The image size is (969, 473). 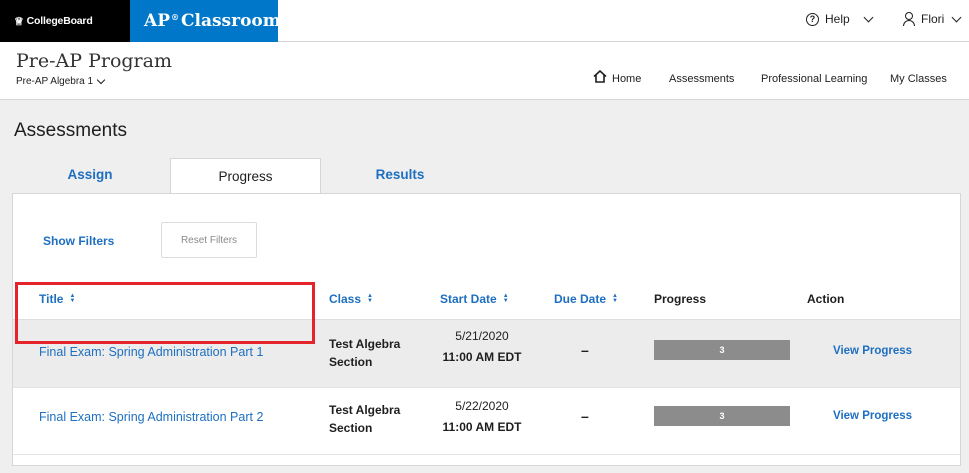 What do you see at coordinates (90, 174) in the screenshot?
I see `tab-assign: Assign` at bounding box center [90, 174].